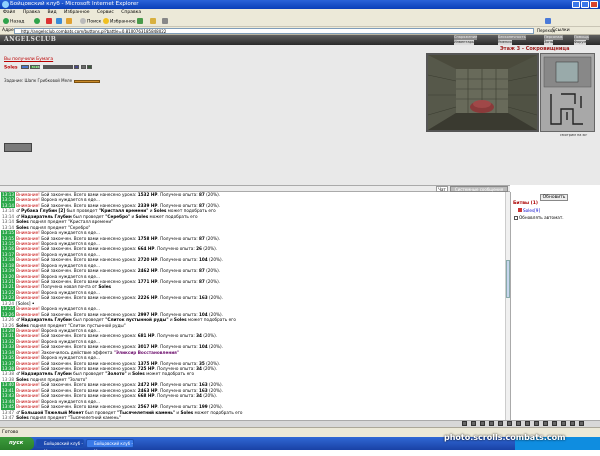 Image resolution: width=600 pixels, height=456 pixels. I want to click on action-icons, so click(18, 147).